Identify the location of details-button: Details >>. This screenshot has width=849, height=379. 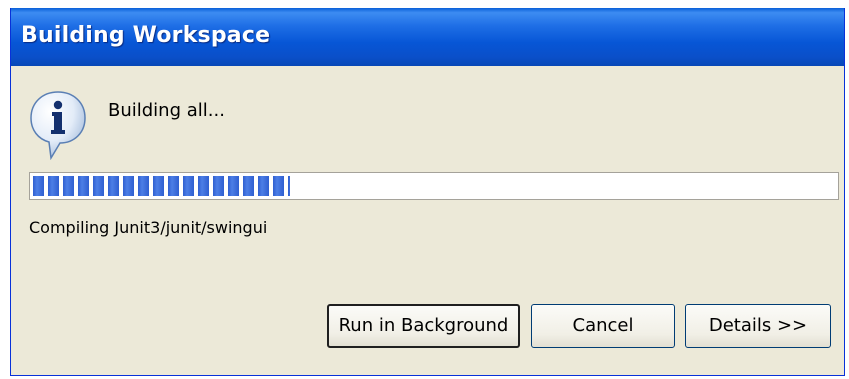
(758, 326).